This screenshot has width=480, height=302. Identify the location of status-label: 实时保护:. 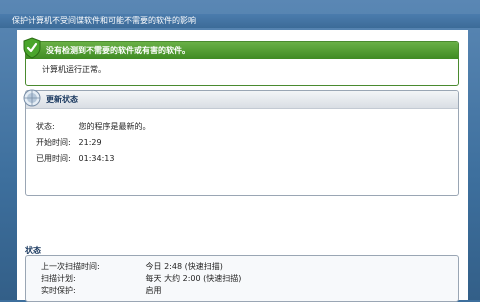
(58, 290).